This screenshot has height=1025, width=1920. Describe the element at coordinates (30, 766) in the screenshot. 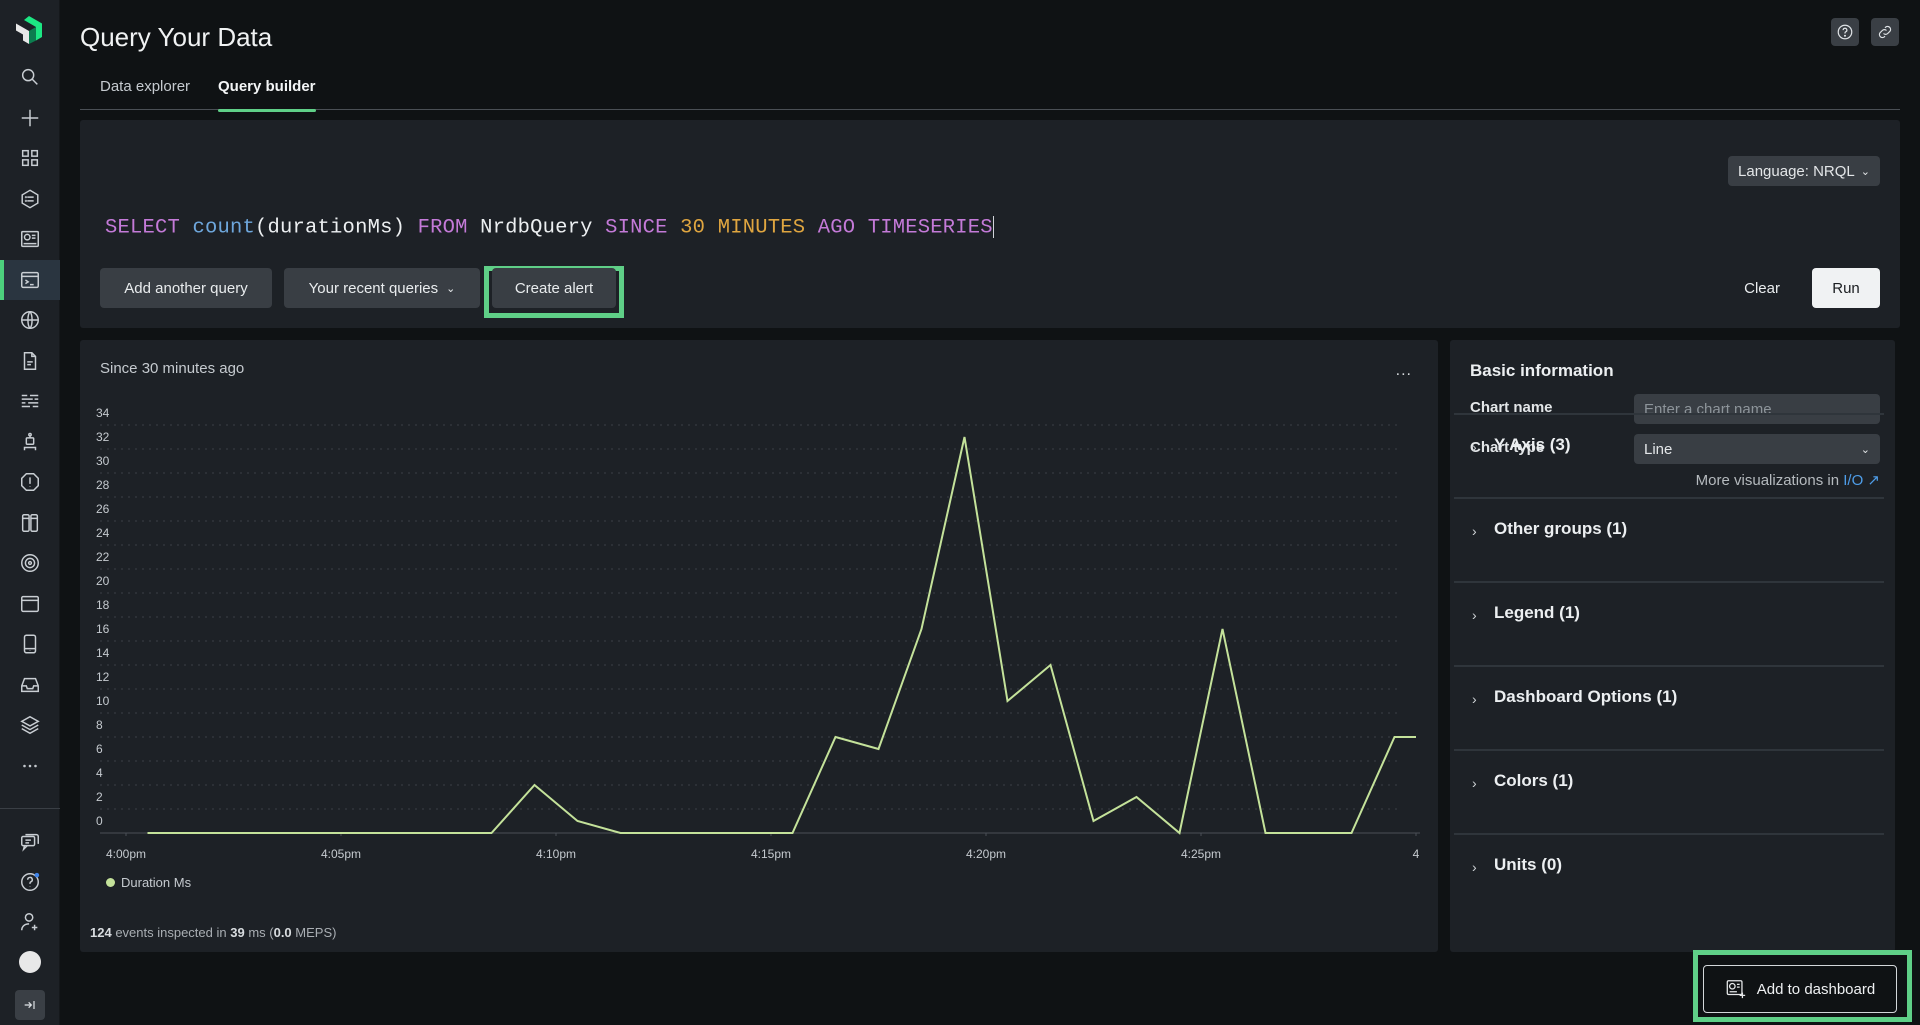

I see `sidebar-item-more` at that location.